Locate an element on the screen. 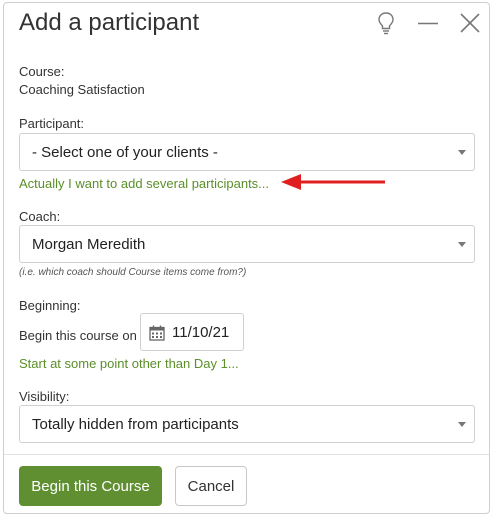 This screenshot has width=494, height=518. participant-label: Participant: is located at coordinates (52, 123).